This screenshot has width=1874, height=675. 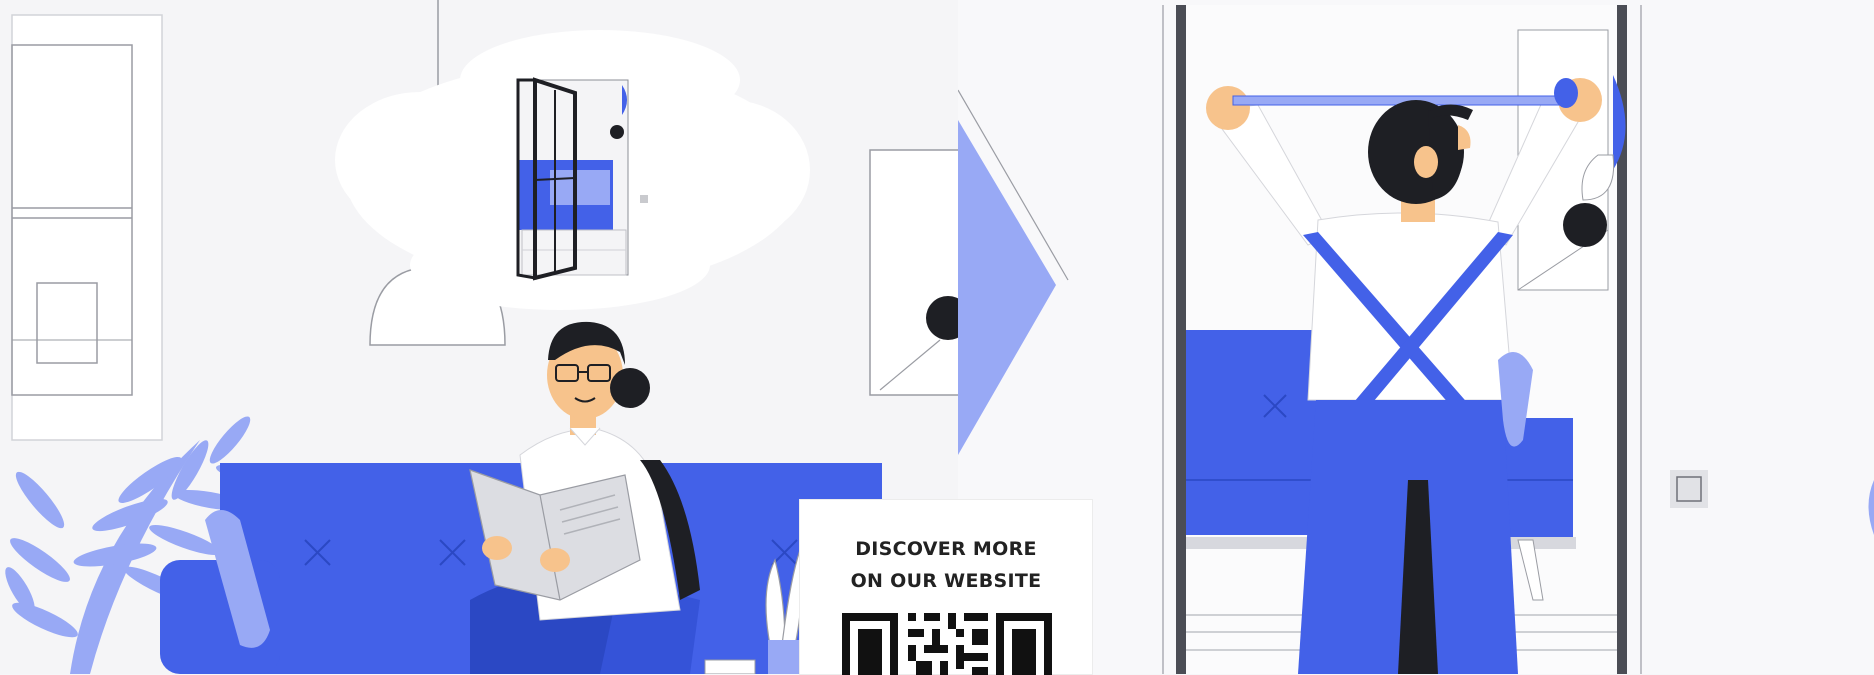 I want to click on qr-promo-card: DISCOVER MORE ON OUR WEBSITE, so click(x=946, y=587).